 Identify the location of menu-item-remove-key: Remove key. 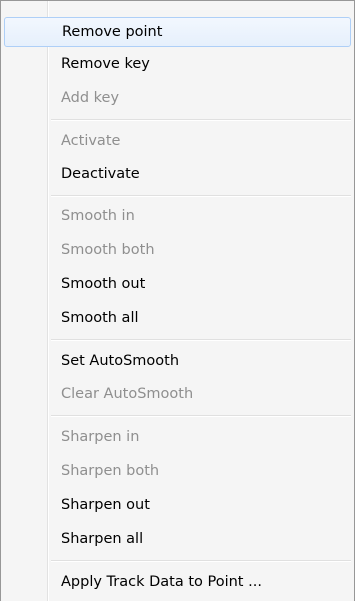
(177, 64).